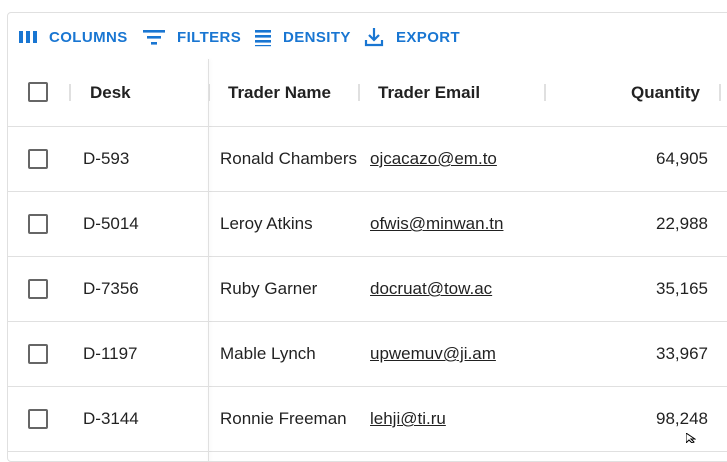 The image size is (727, 462). I want to click on trader-email-link: lehji@ti.ru, so click(455, 419).